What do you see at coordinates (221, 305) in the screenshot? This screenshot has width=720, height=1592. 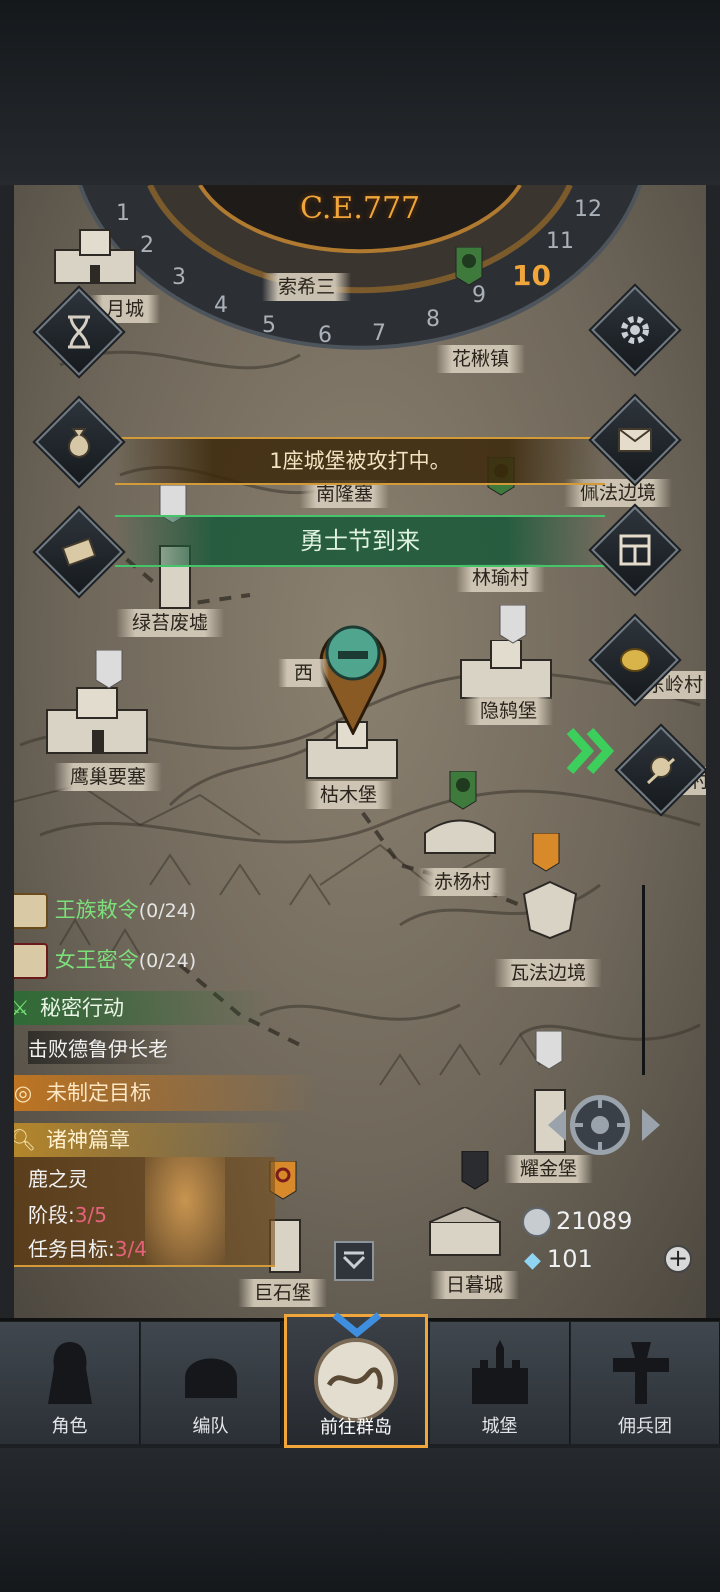 I see `calendar-month-4: 4` at bounding box center [221, 305].